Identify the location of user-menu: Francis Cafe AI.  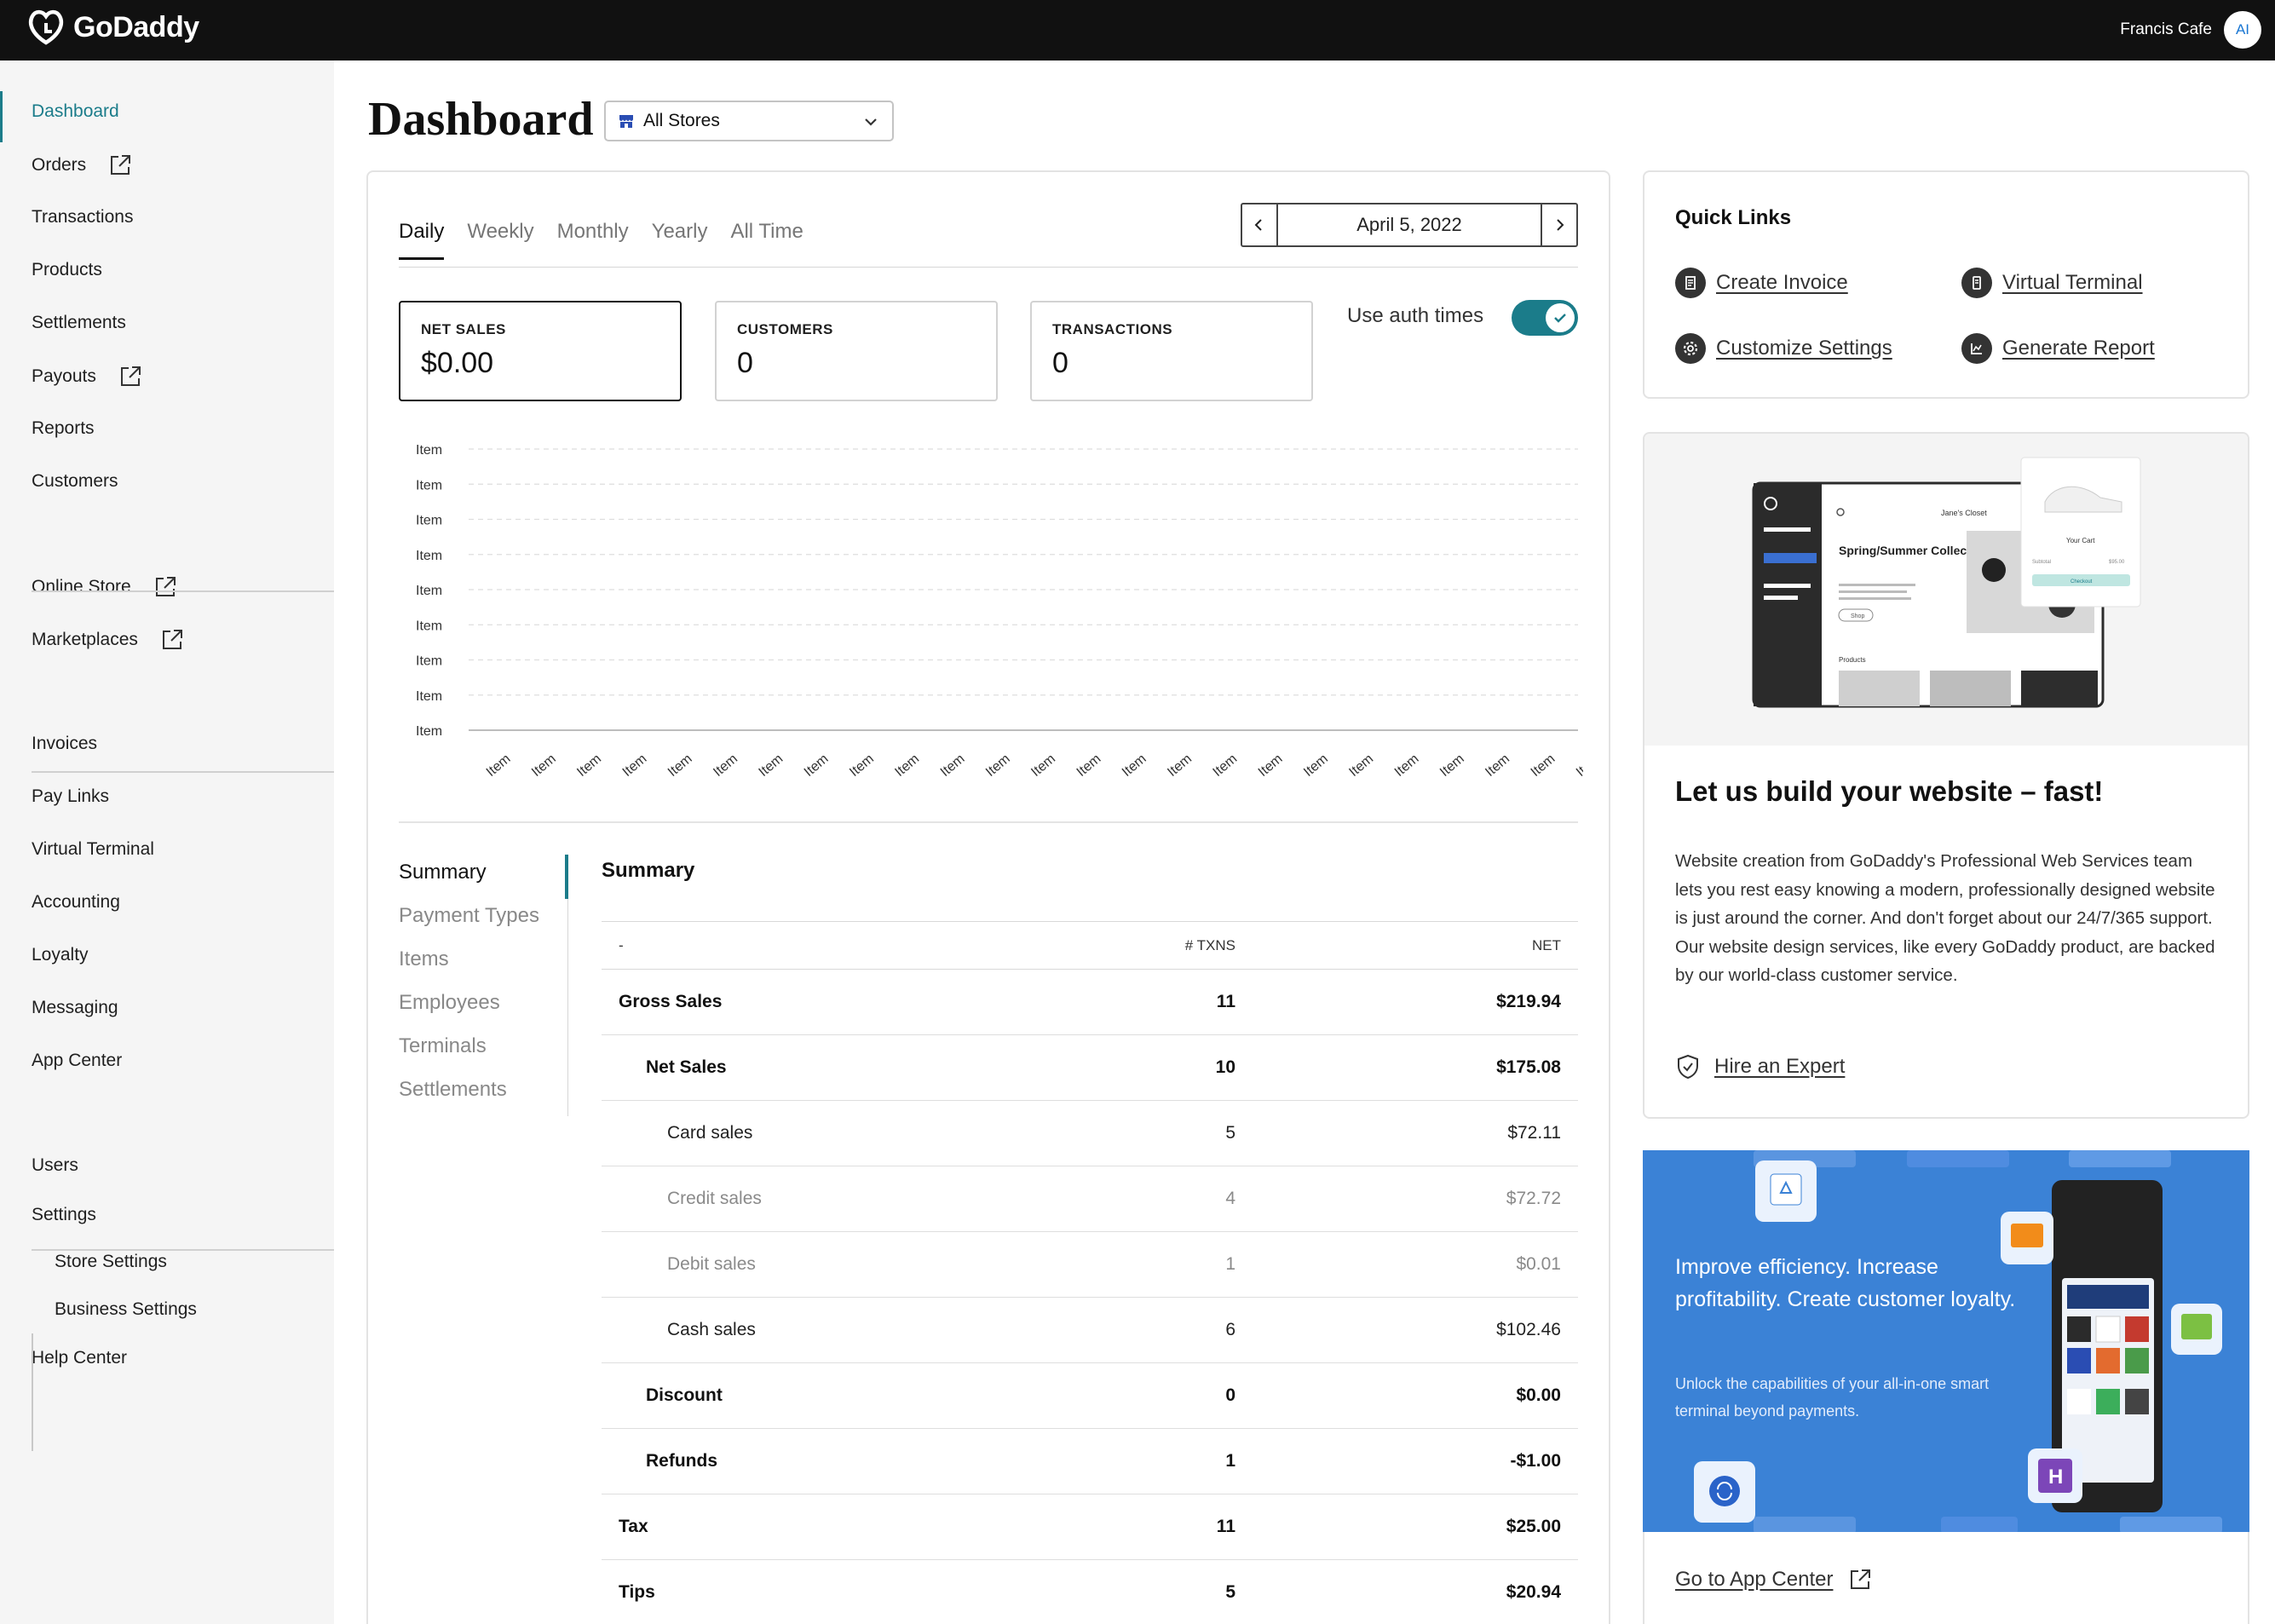
(2190, 30).